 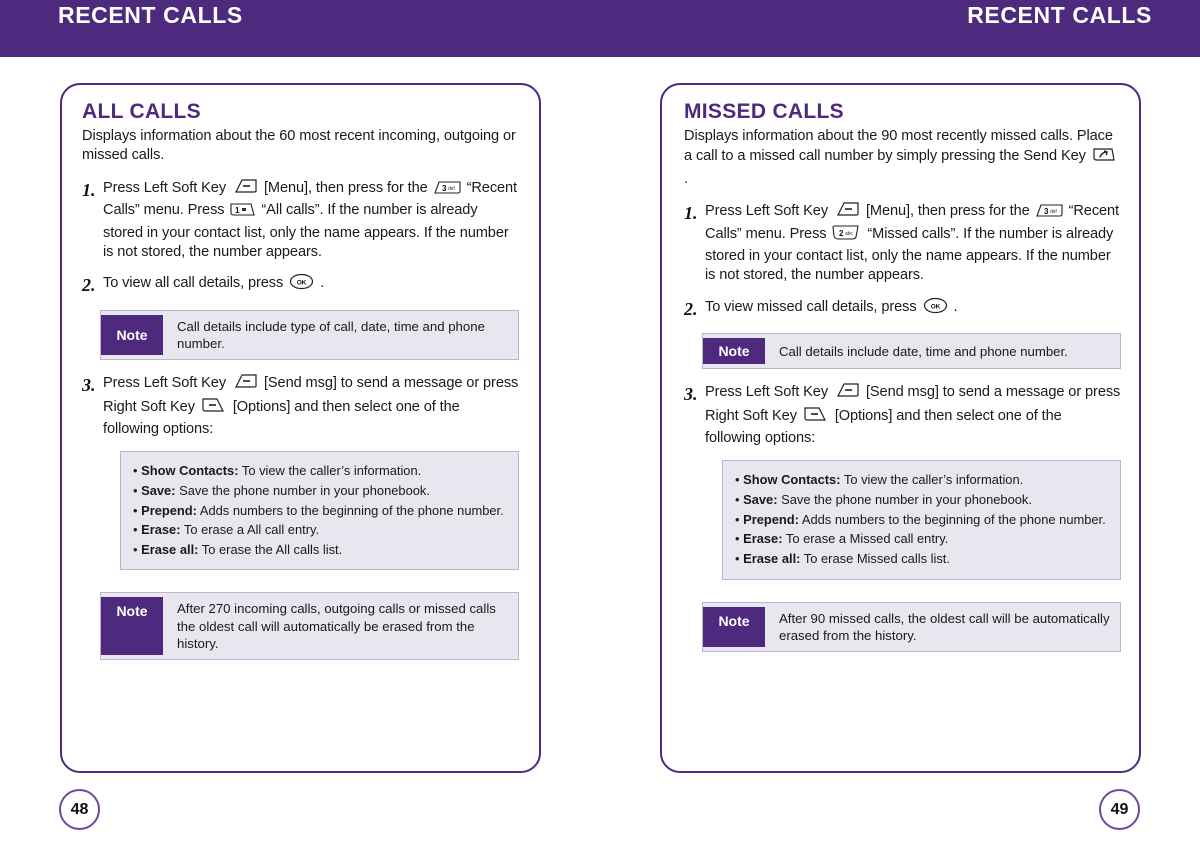 I want to click on option-desc: To erase a Missed call entry., so click(x=867, y=539).